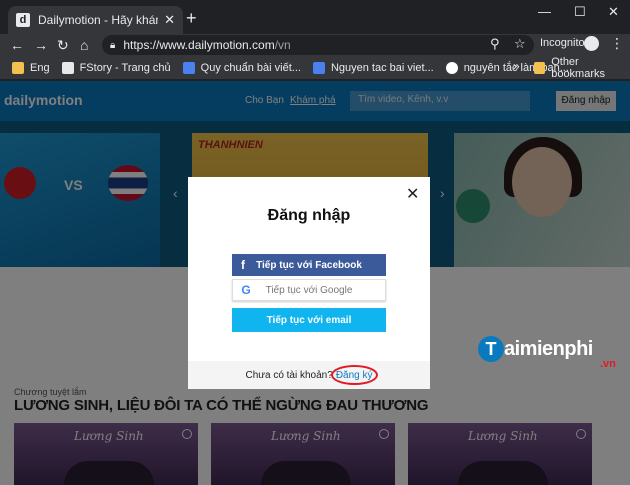 The height and width of the screenshot is (485, 630). What do you see at coordinates (451, 67) in the screenshot?
I see `google-icon` at bounding box center [451, 67].